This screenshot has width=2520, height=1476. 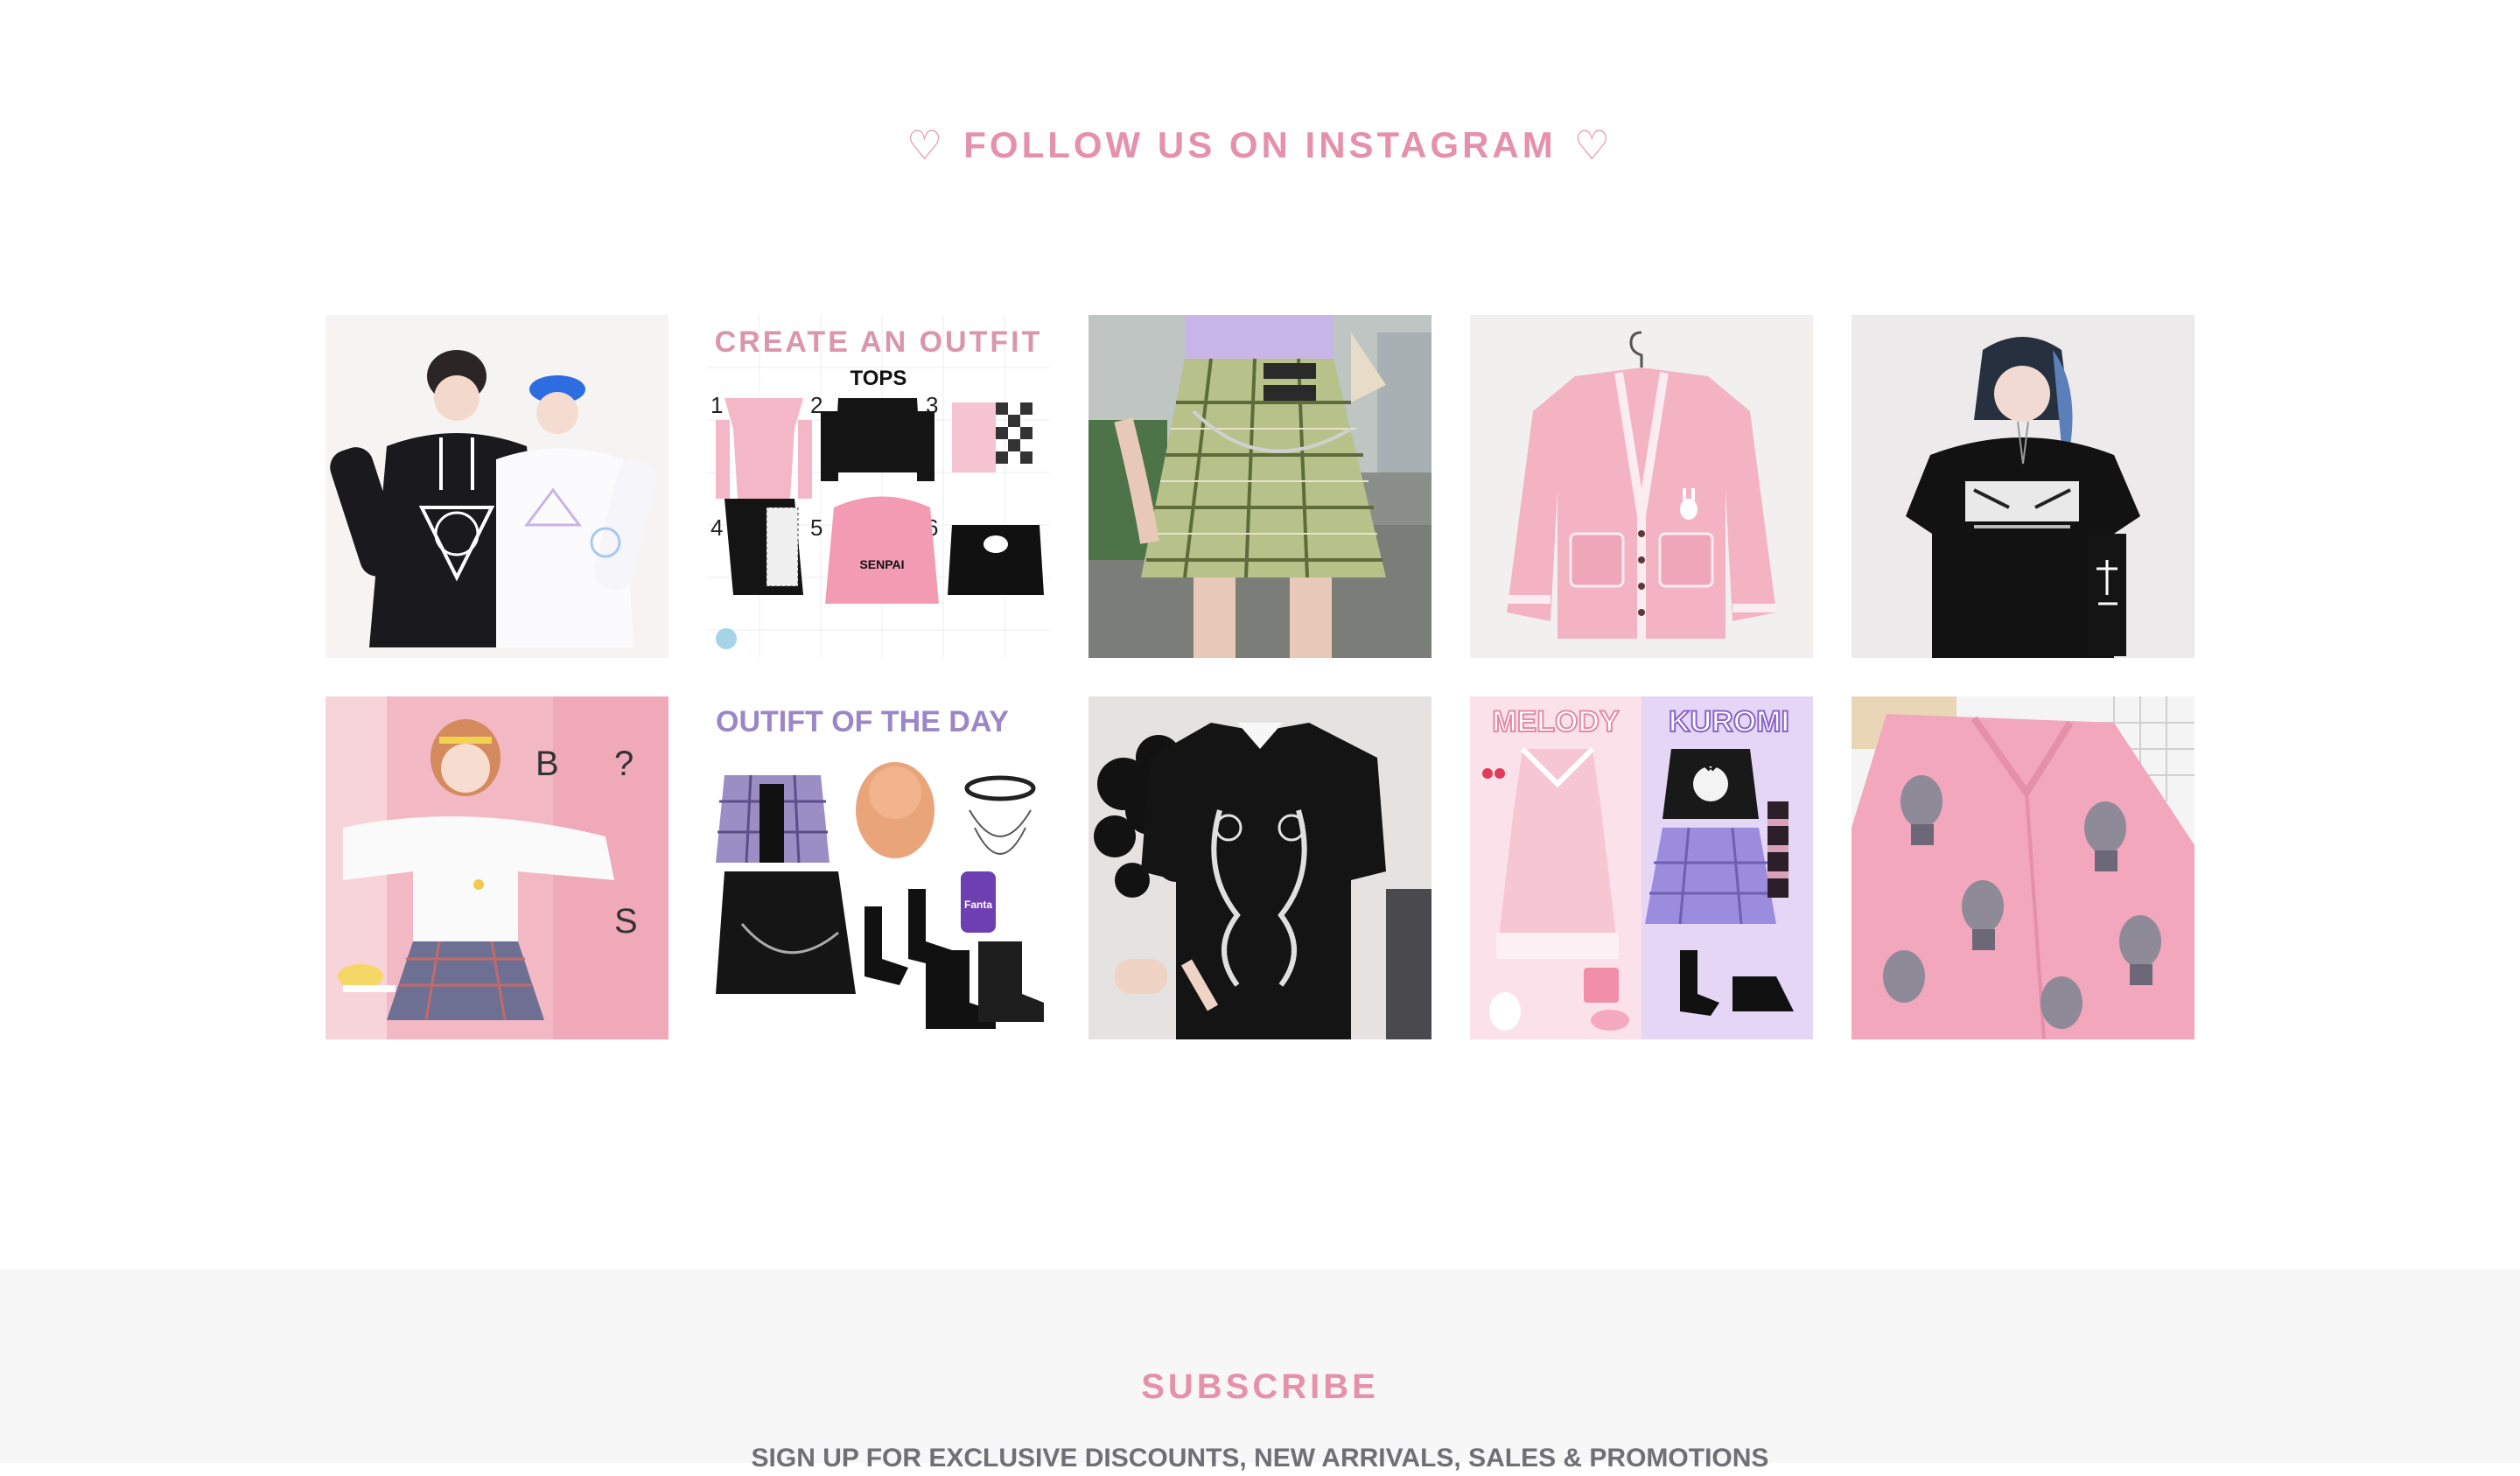 What do you see at coordinates (547, 764) in the screenshot?
I see `svg-text: B` at bounding box center [547, 764].